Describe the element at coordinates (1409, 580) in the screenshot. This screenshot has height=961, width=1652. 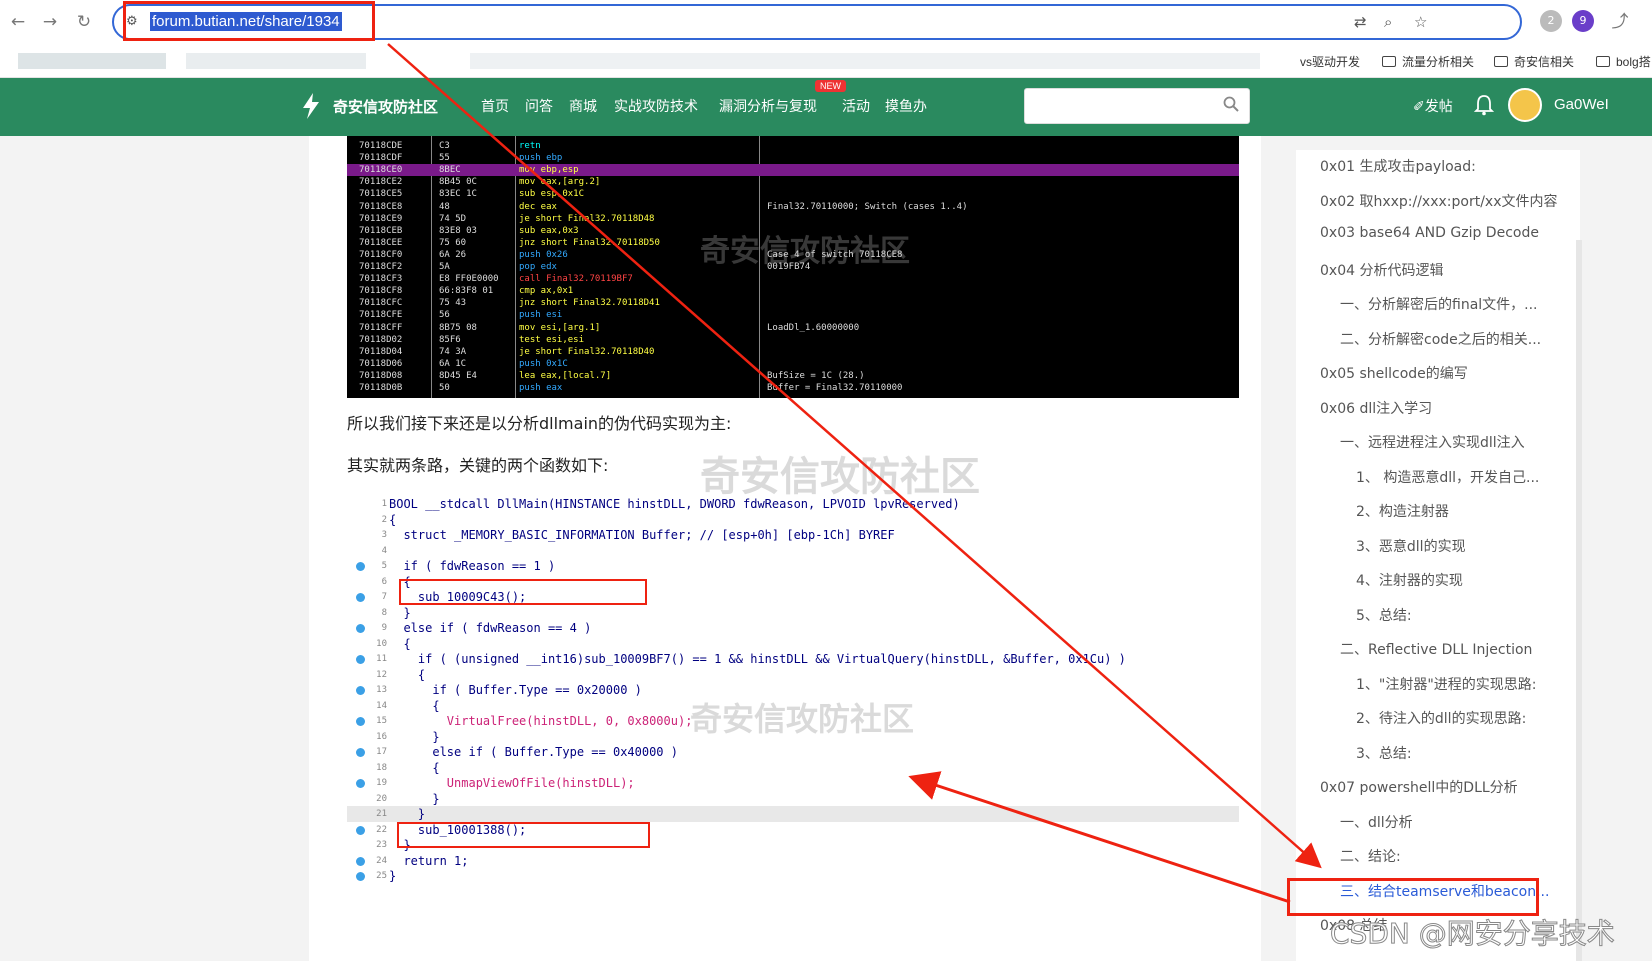
I see `toc-item: 4、注射器的实现` at that location.